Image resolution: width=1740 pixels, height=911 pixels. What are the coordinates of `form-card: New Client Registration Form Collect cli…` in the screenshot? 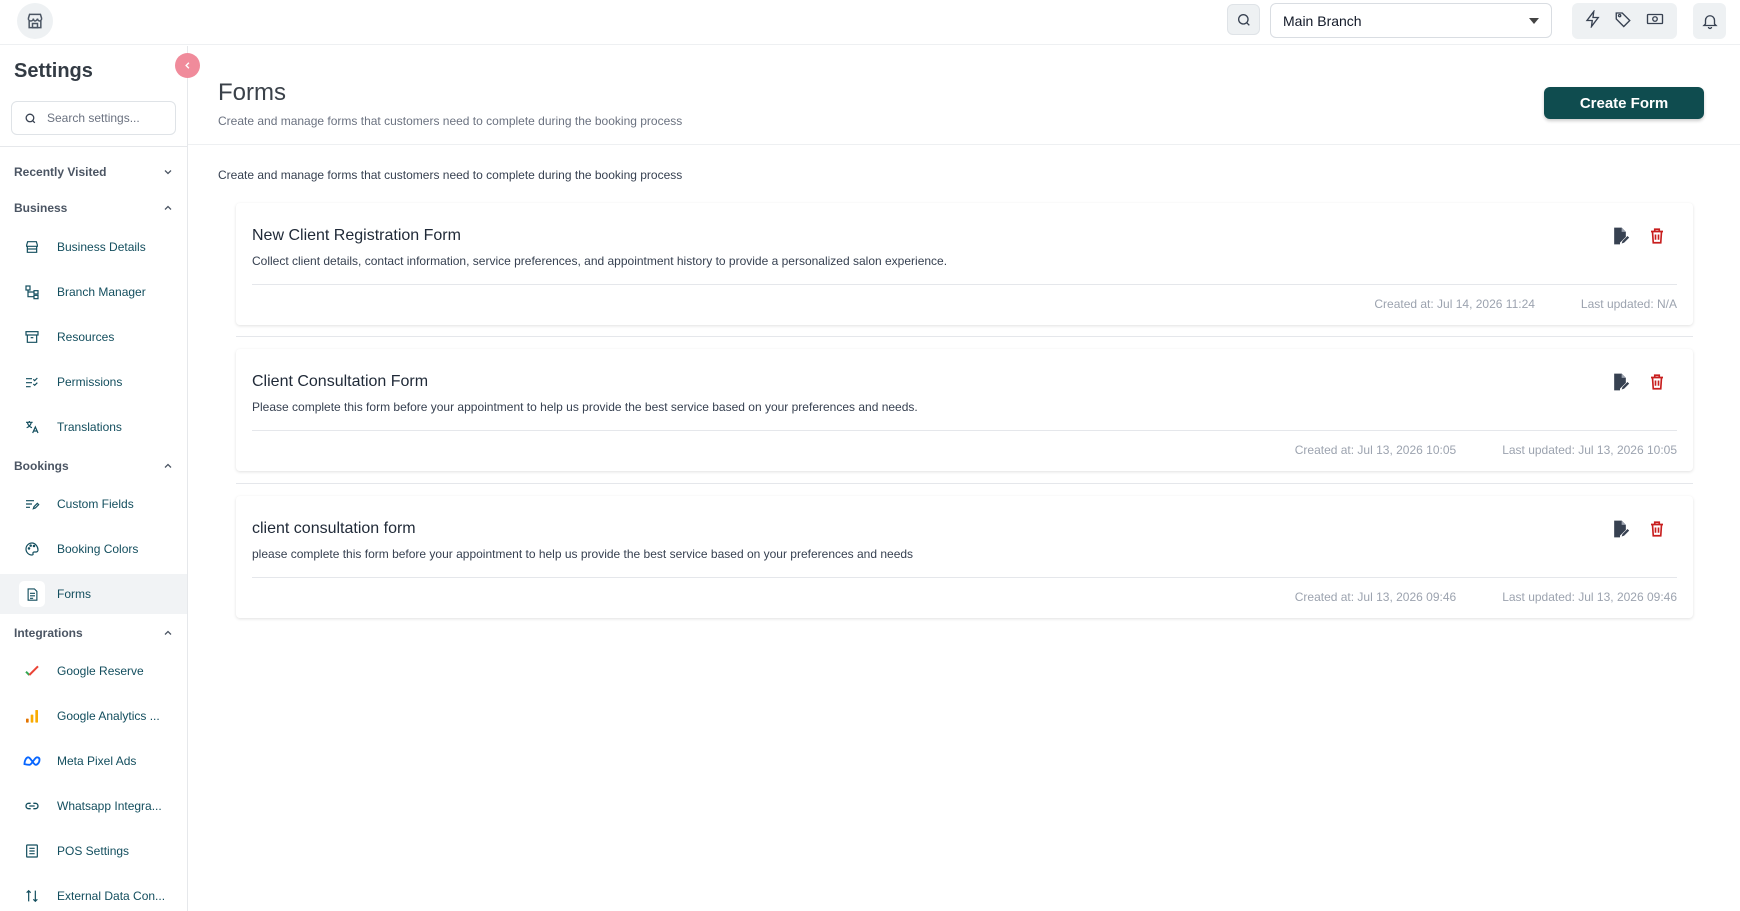 It's located at (964, 264).